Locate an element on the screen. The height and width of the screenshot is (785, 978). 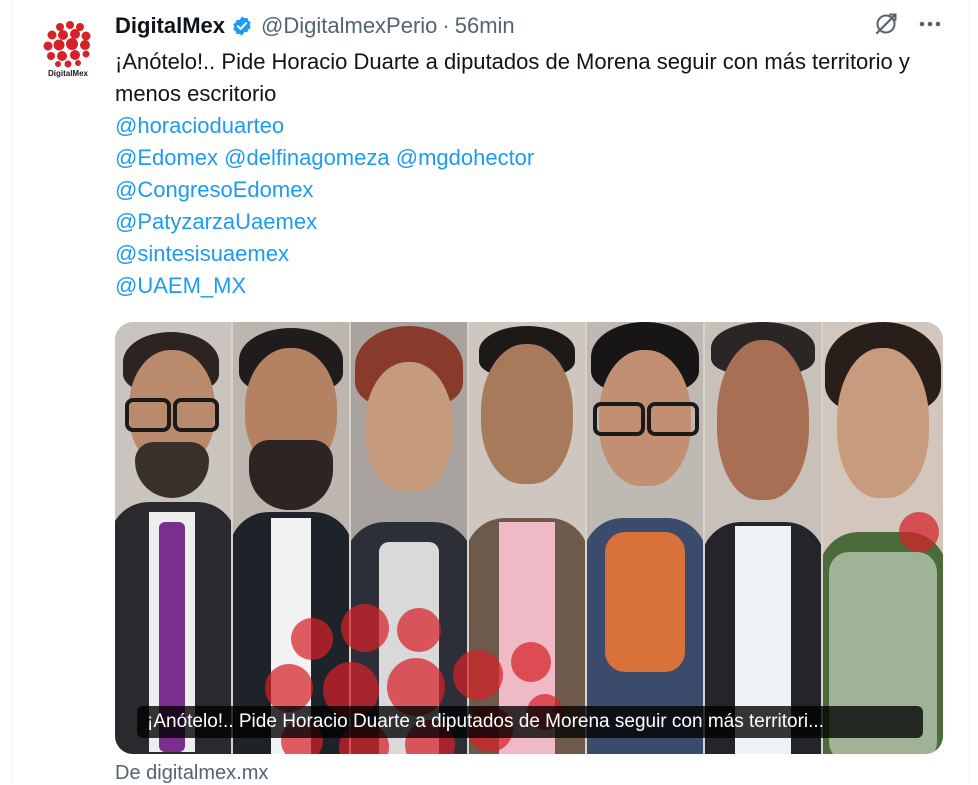
mention-link: @sintesisuaemex is located at coordinates (202, 253).